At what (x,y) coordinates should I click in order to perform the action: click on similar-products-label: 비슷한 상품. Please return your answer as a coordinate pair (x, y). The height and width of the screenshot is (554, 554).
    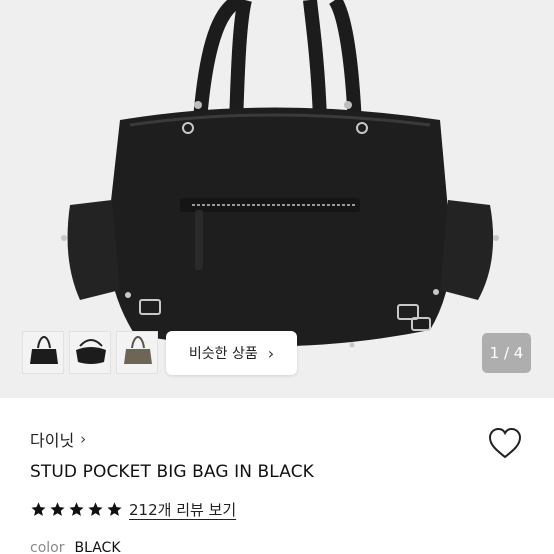
    Looking at the image, I should click on (223, 354).